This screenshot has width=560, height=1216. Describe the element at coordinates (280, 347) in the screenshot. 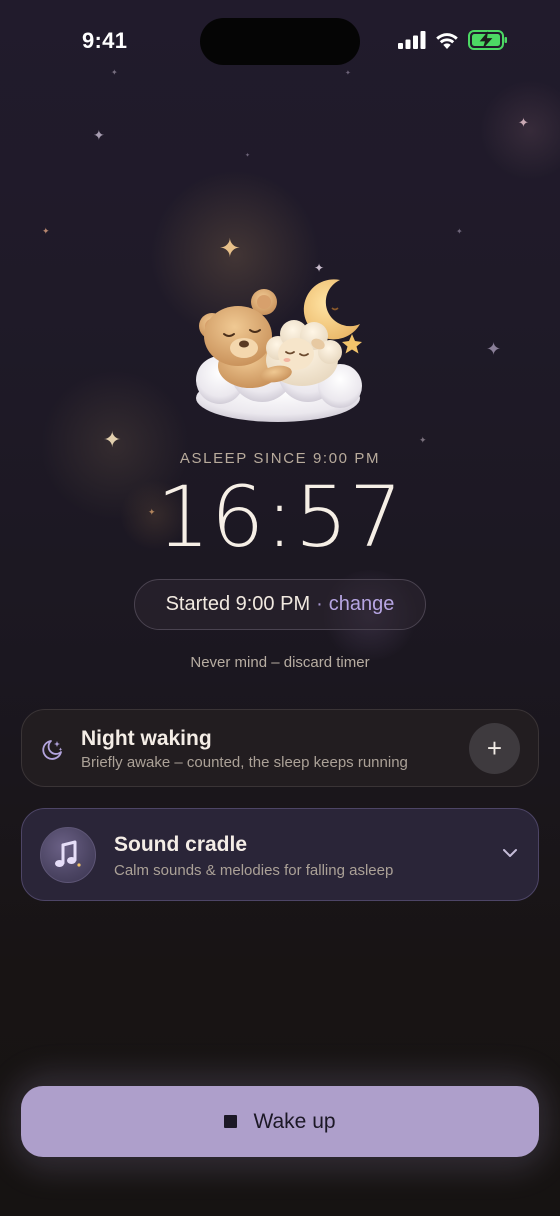

I see `sleeping-bear-and-lamb-illustration` at that location.